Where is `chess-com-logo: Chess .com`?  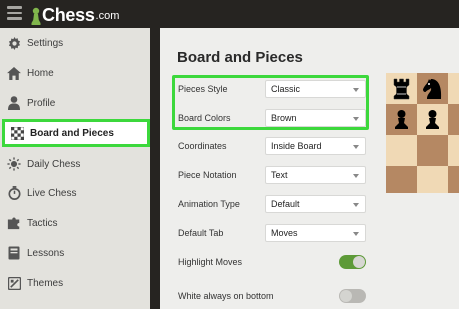
chess-com-logo: Chess .com is located at coordinates (75, 14).